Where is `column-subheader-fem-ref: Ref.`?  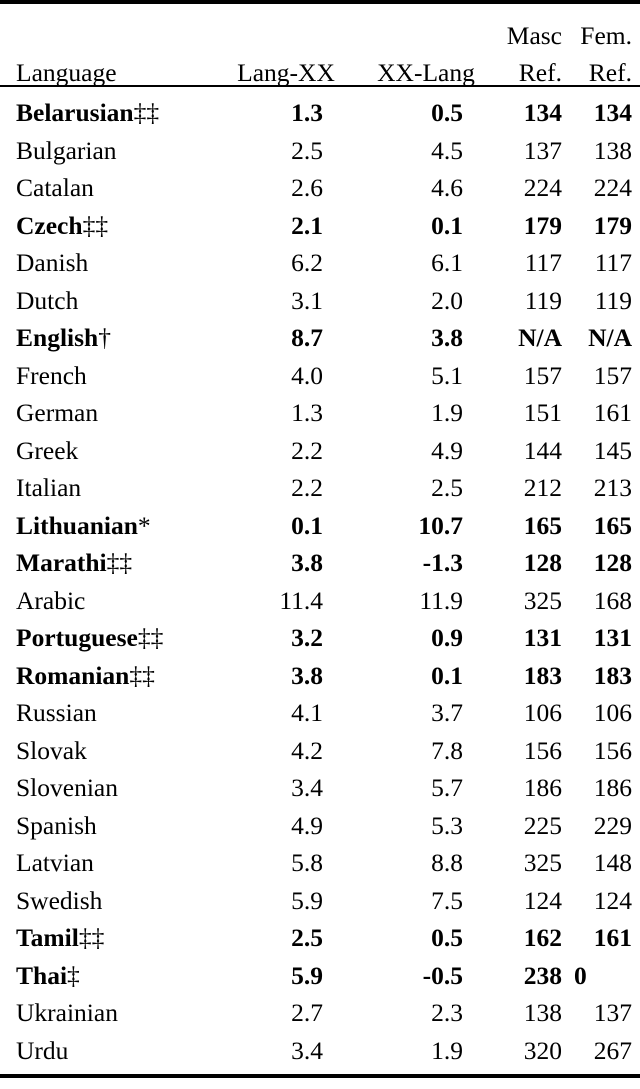 column-subheader-fem-ref: Ref. is located at coordinates (610, 72).